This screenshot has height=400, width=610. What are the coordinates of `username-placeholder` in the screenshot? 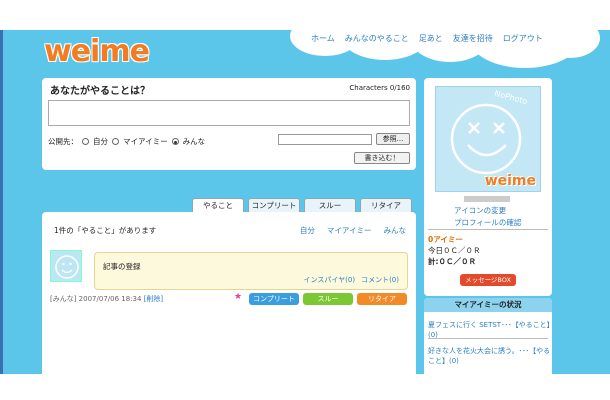 It's located at (487, 199).